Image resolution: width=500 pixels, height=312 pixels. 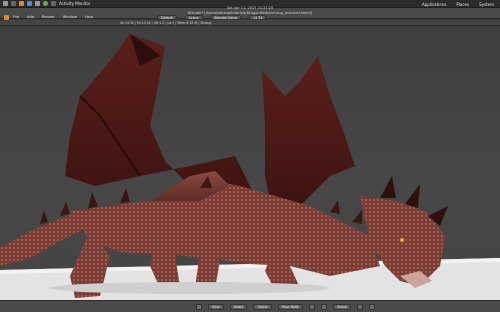 What do you see at coordinates (402, 240) in the screenshot?
I see `dragon-eye` at bounding box center [402, 240].